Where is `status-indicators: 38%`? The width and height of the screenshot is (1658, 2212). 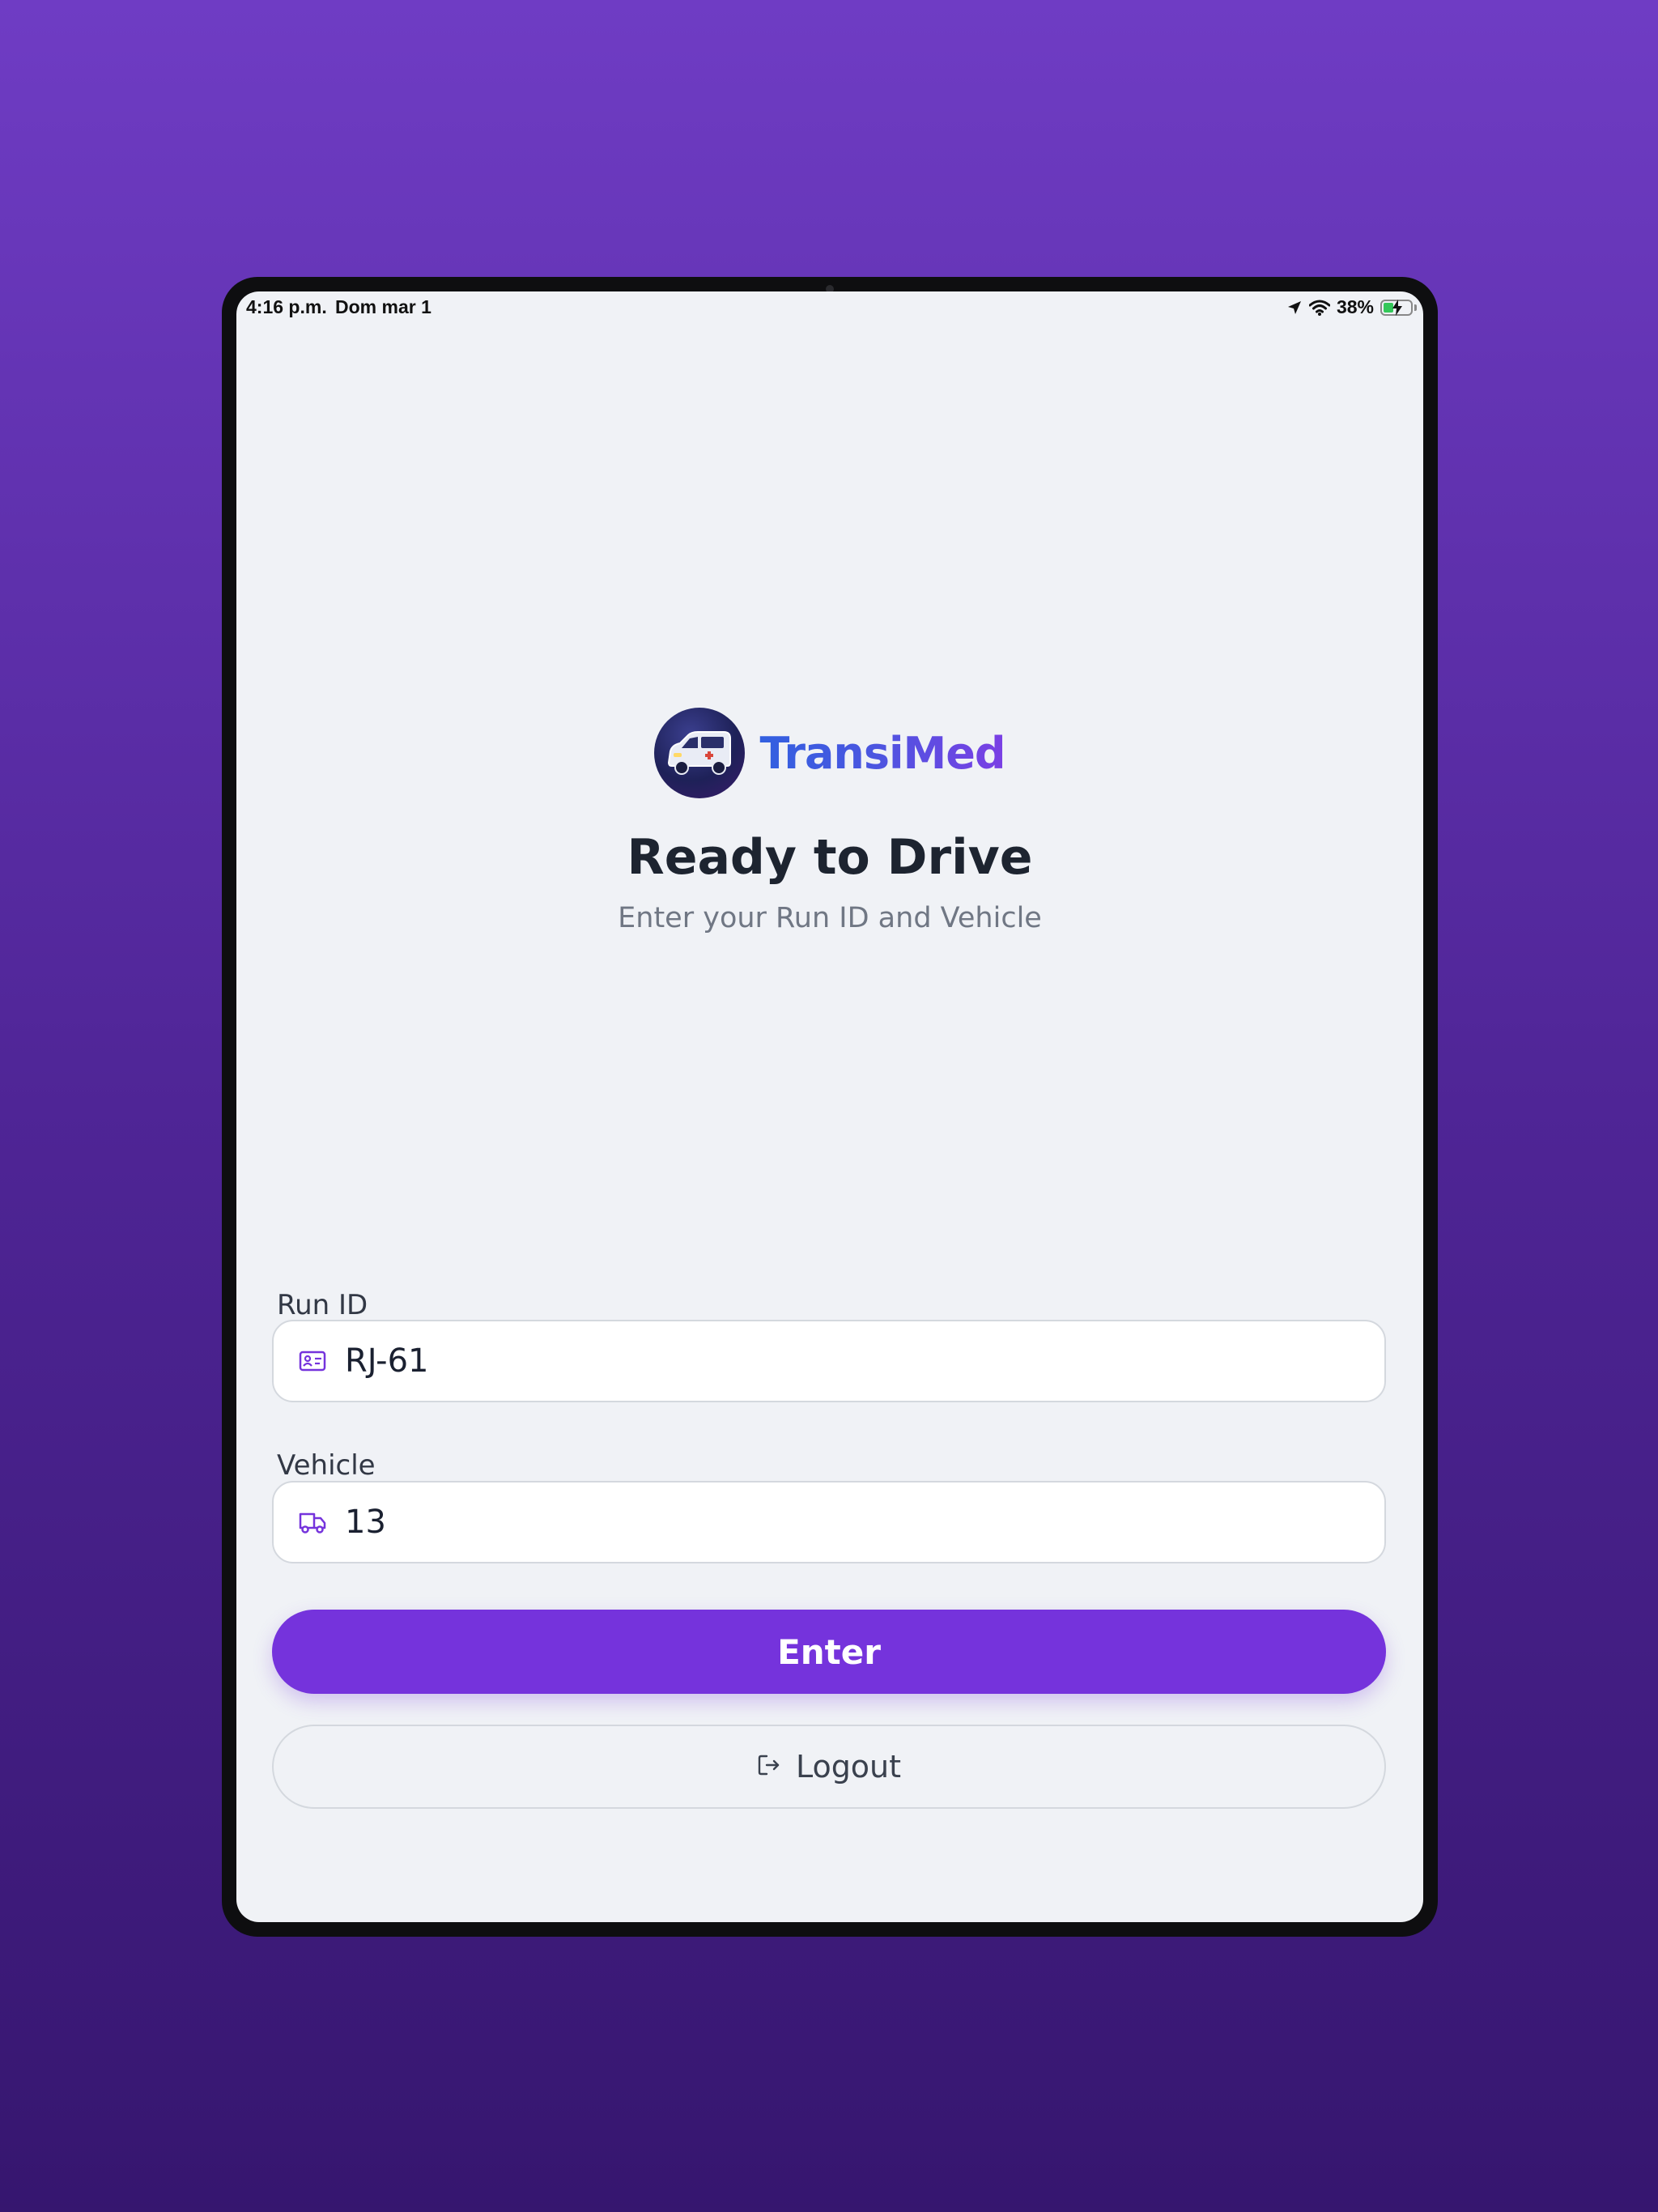 status-indicators: 38% is located at coordinates (1351, 307).